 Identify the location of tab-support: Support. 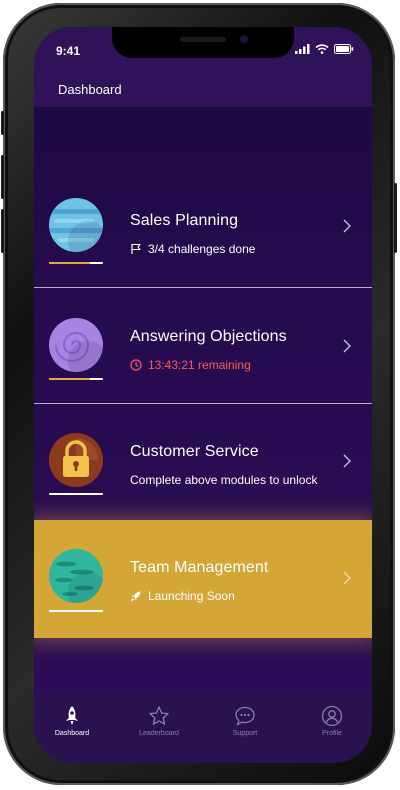
(245, 721).